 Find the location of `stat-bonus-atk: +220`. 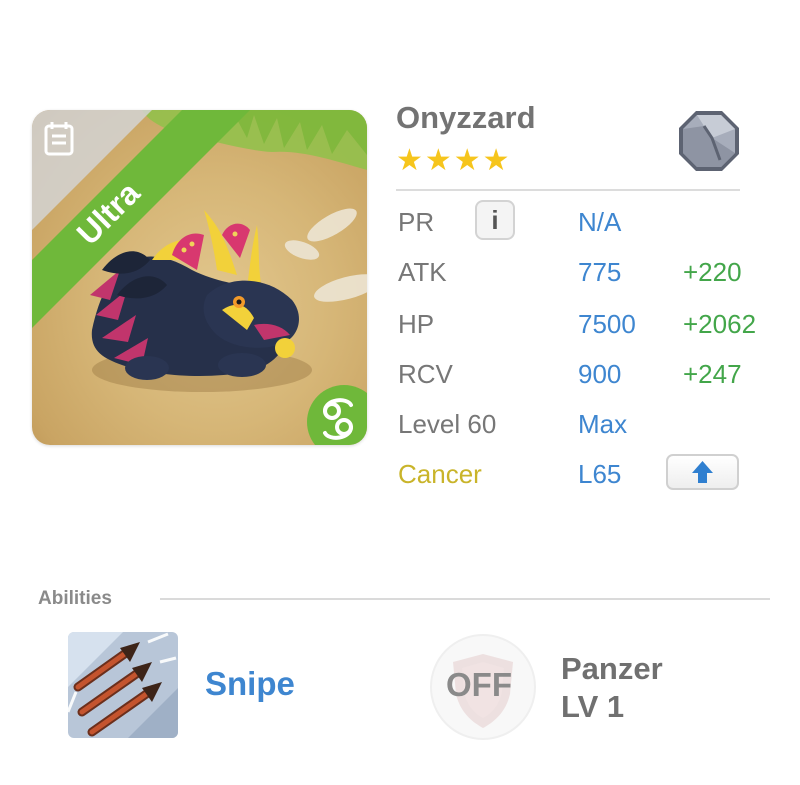

stat-bonus-atk: +220 is located at coordinates (712, 272).